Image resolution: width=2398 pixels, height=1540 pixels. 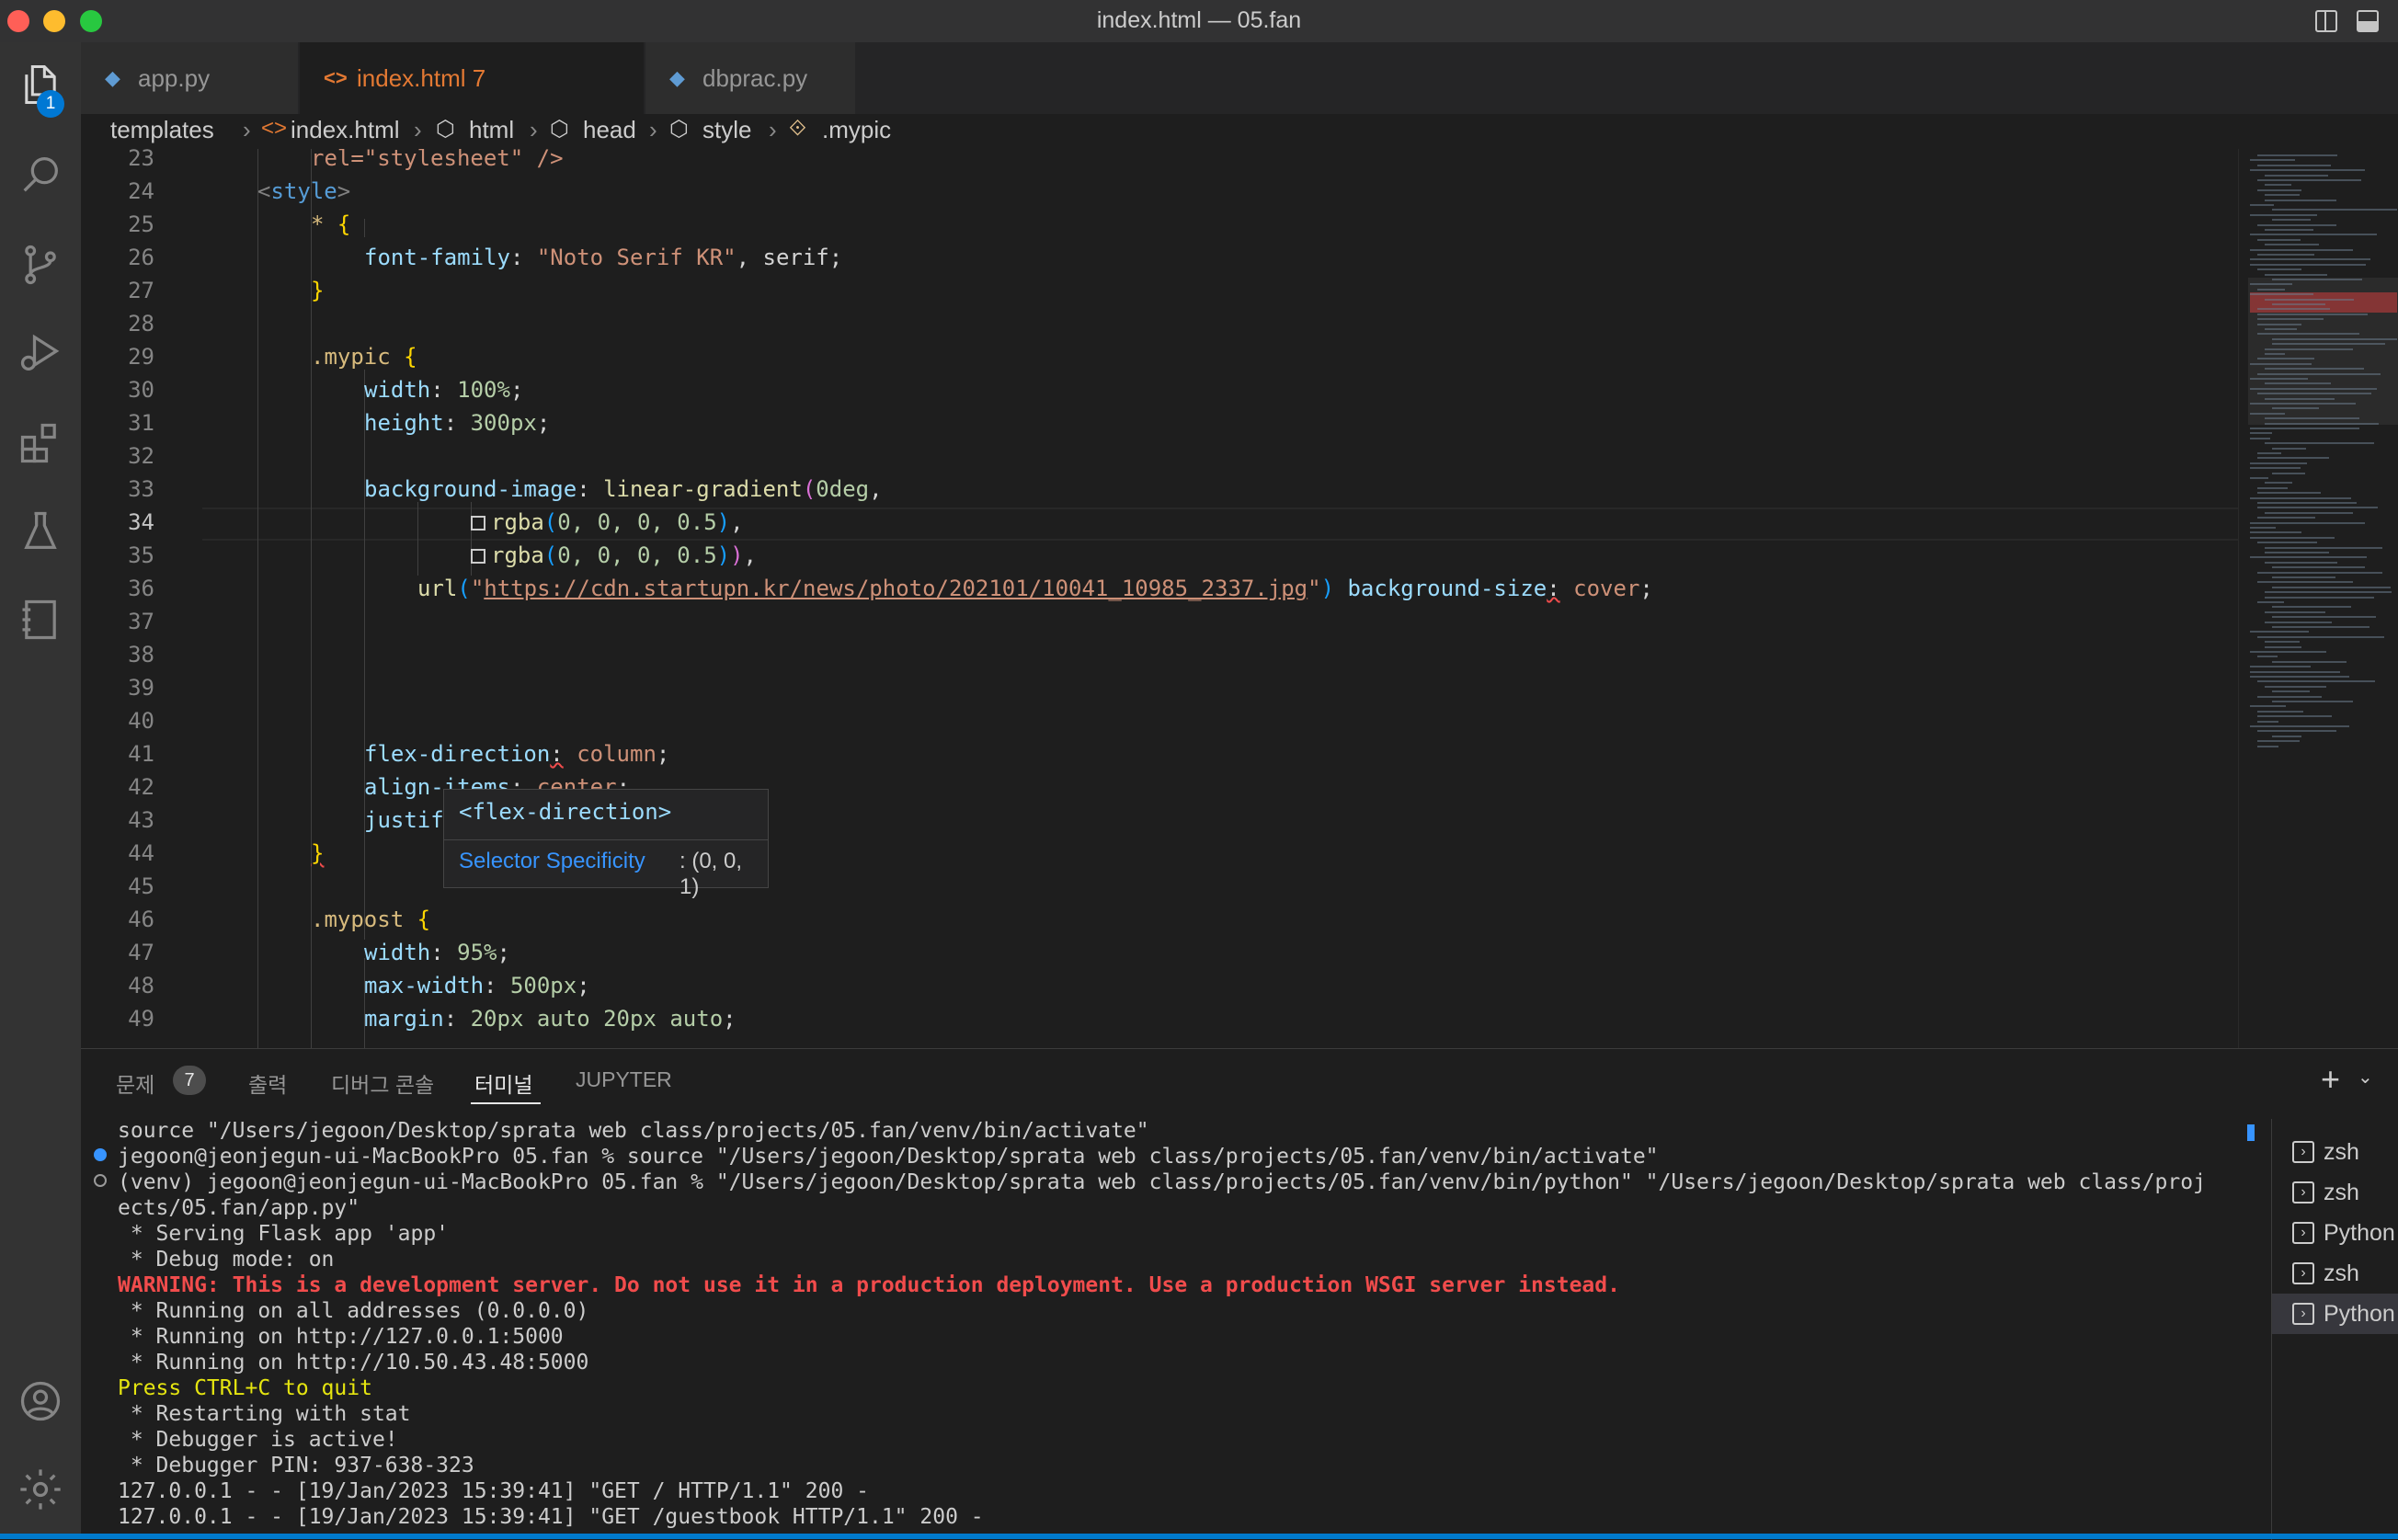 I want to click on toggle-panel-icon, so click(x=2368, y=21).